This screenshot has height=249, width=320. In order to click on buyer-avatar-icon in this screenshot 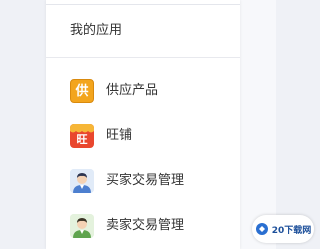, I will do `click(82, 181)`.